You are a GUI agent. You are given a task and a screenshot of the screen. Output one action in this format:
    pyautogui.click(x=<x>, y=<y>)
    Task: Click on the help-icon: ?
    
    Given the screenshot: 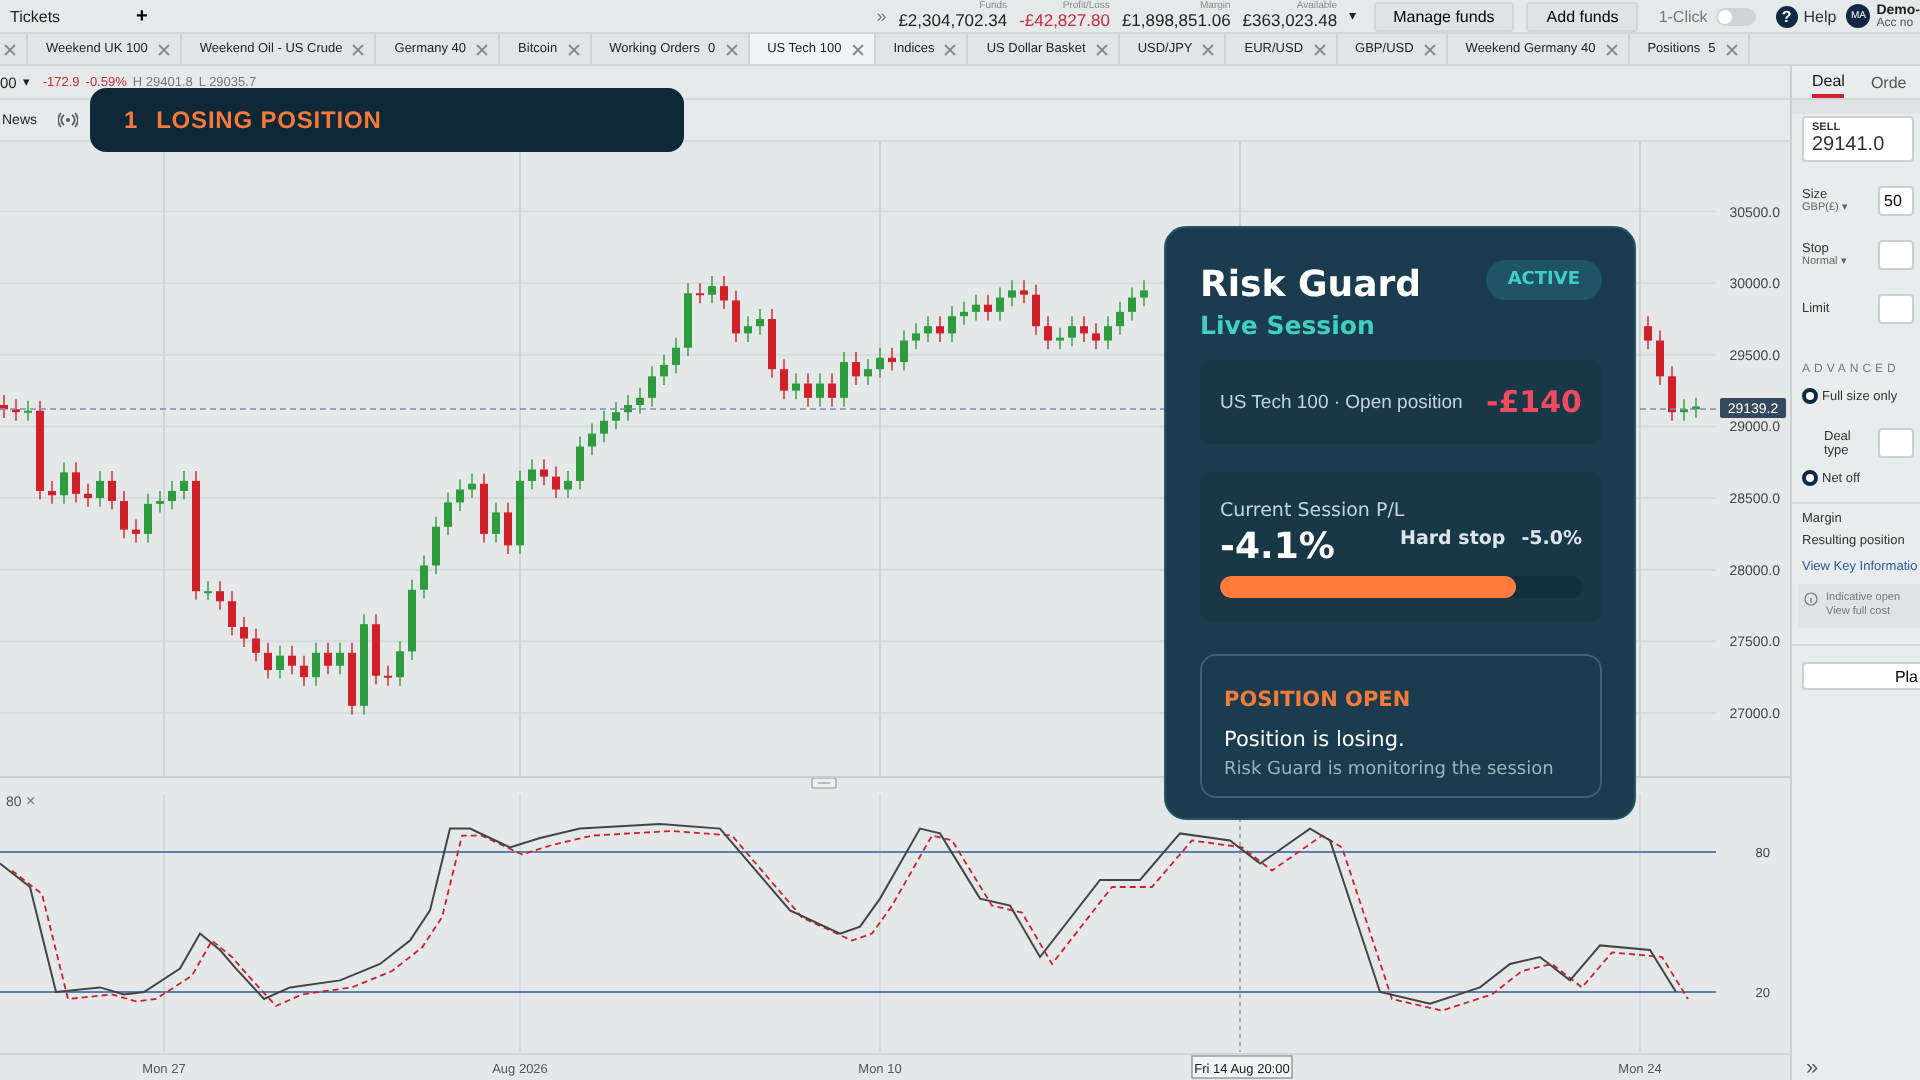 What is the action you would take?
    pyautogui.click(x=1786, y=16)
    